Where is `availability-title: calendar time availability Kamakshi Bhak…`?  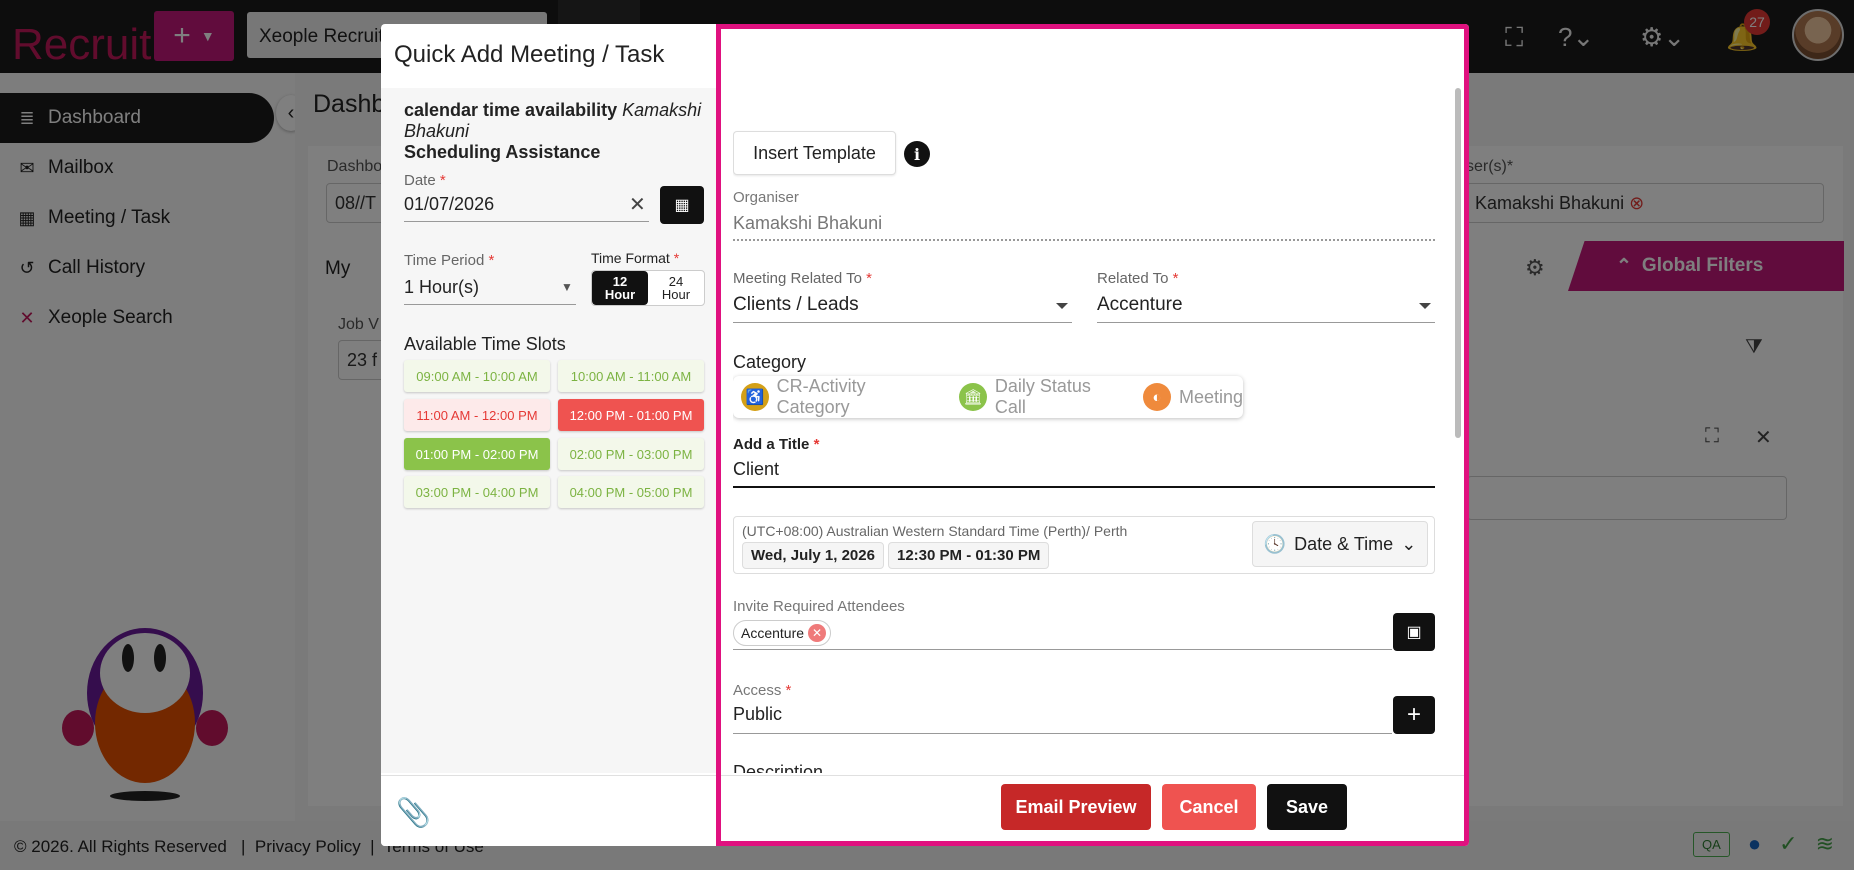 availability-title: calendar time availability Kamakshi Bhak… is located at coordinates (554, 121).